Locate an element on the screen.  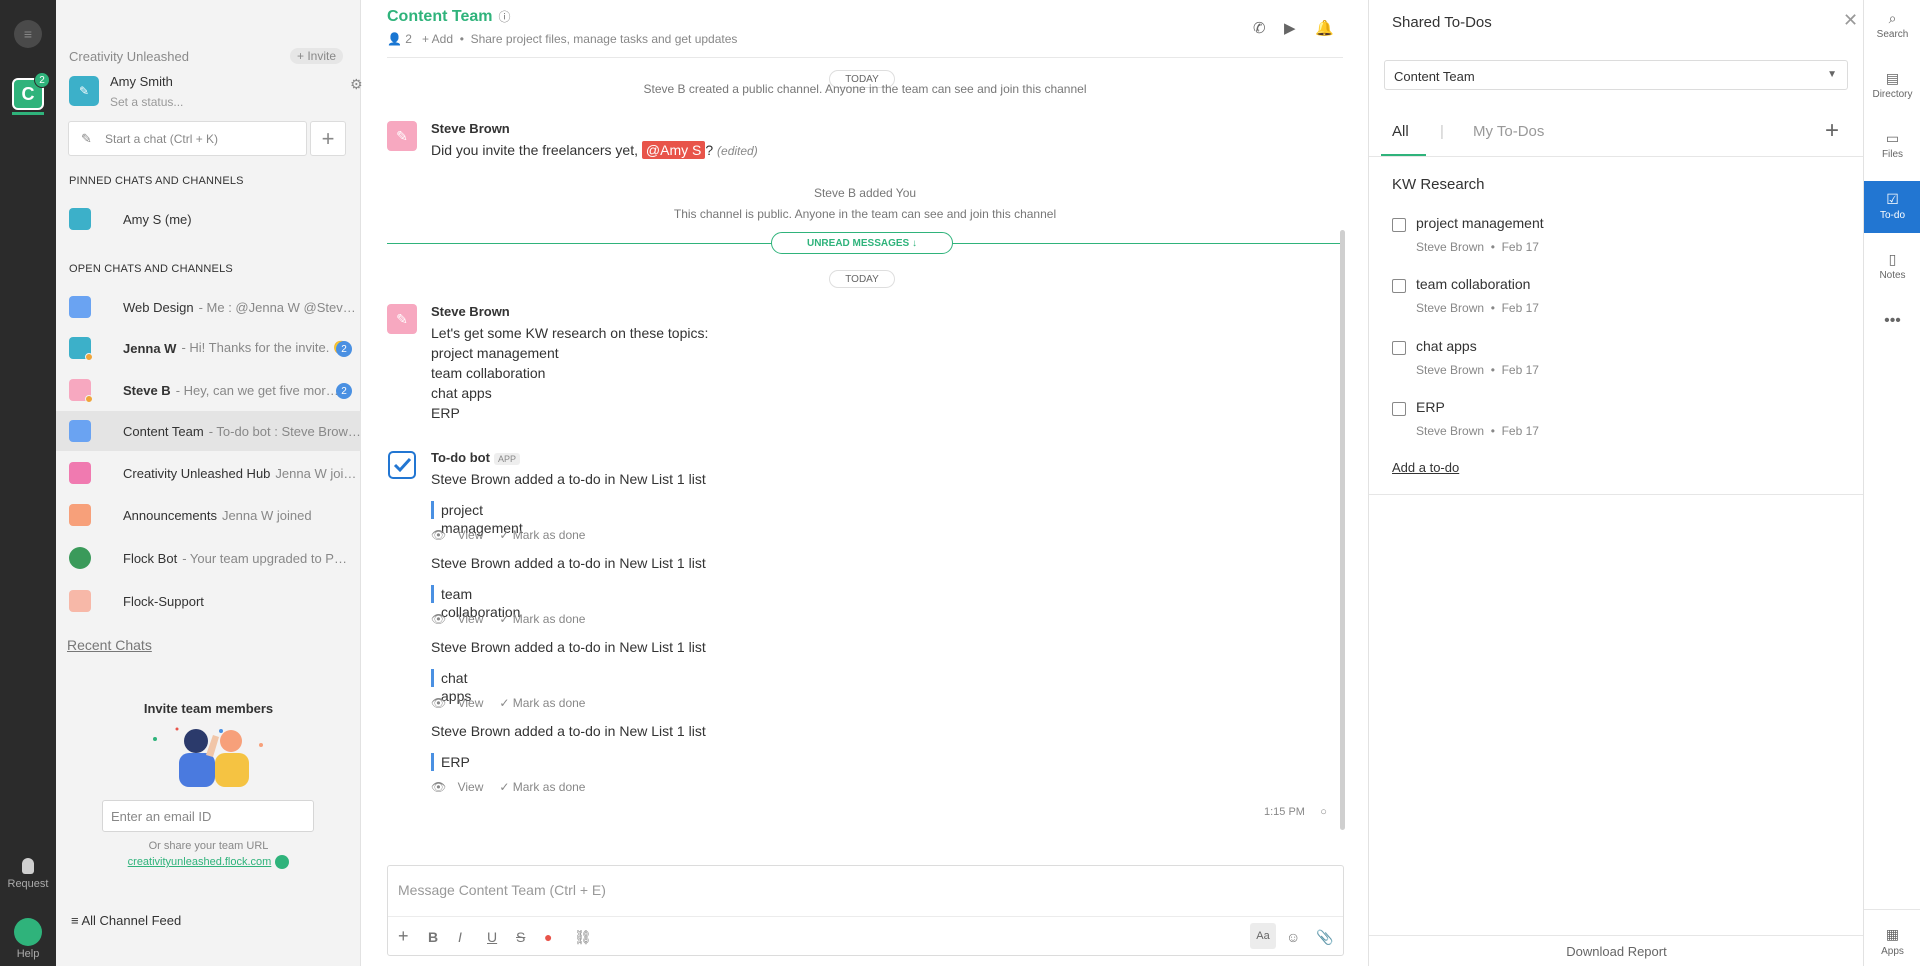
todo-text: chat apps is located at coordinates (1446, 346).